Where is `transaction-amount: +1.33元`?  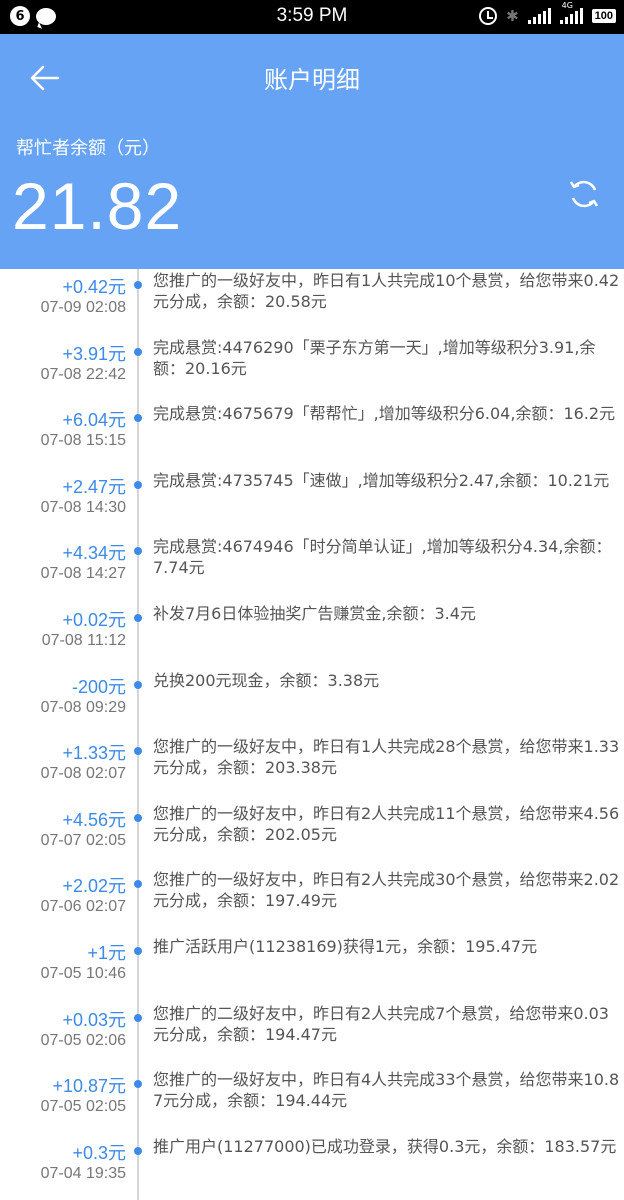 transaction-amount: +1.33元 is located at coordinates (94, 753).